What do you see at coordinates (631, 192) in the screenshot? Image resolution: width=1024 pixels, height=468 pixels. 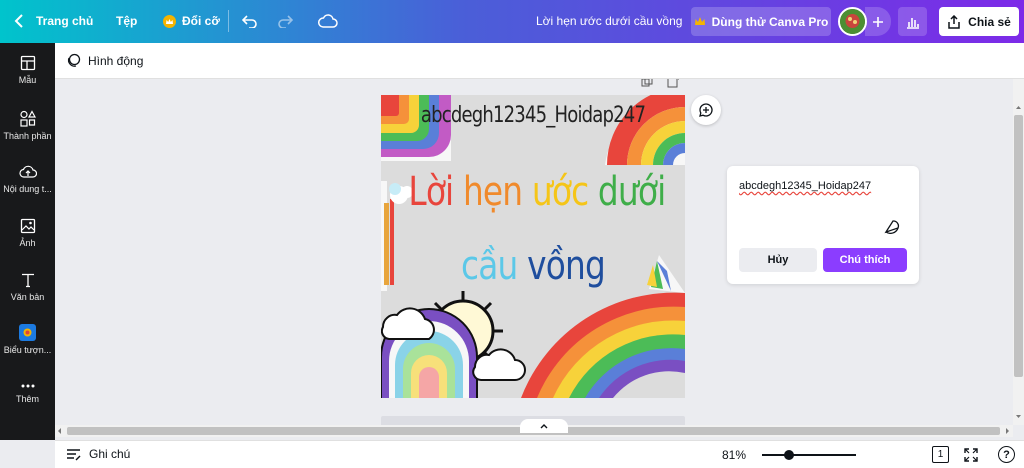 I see `title-word: dưới` at bounding box center [631, 192].